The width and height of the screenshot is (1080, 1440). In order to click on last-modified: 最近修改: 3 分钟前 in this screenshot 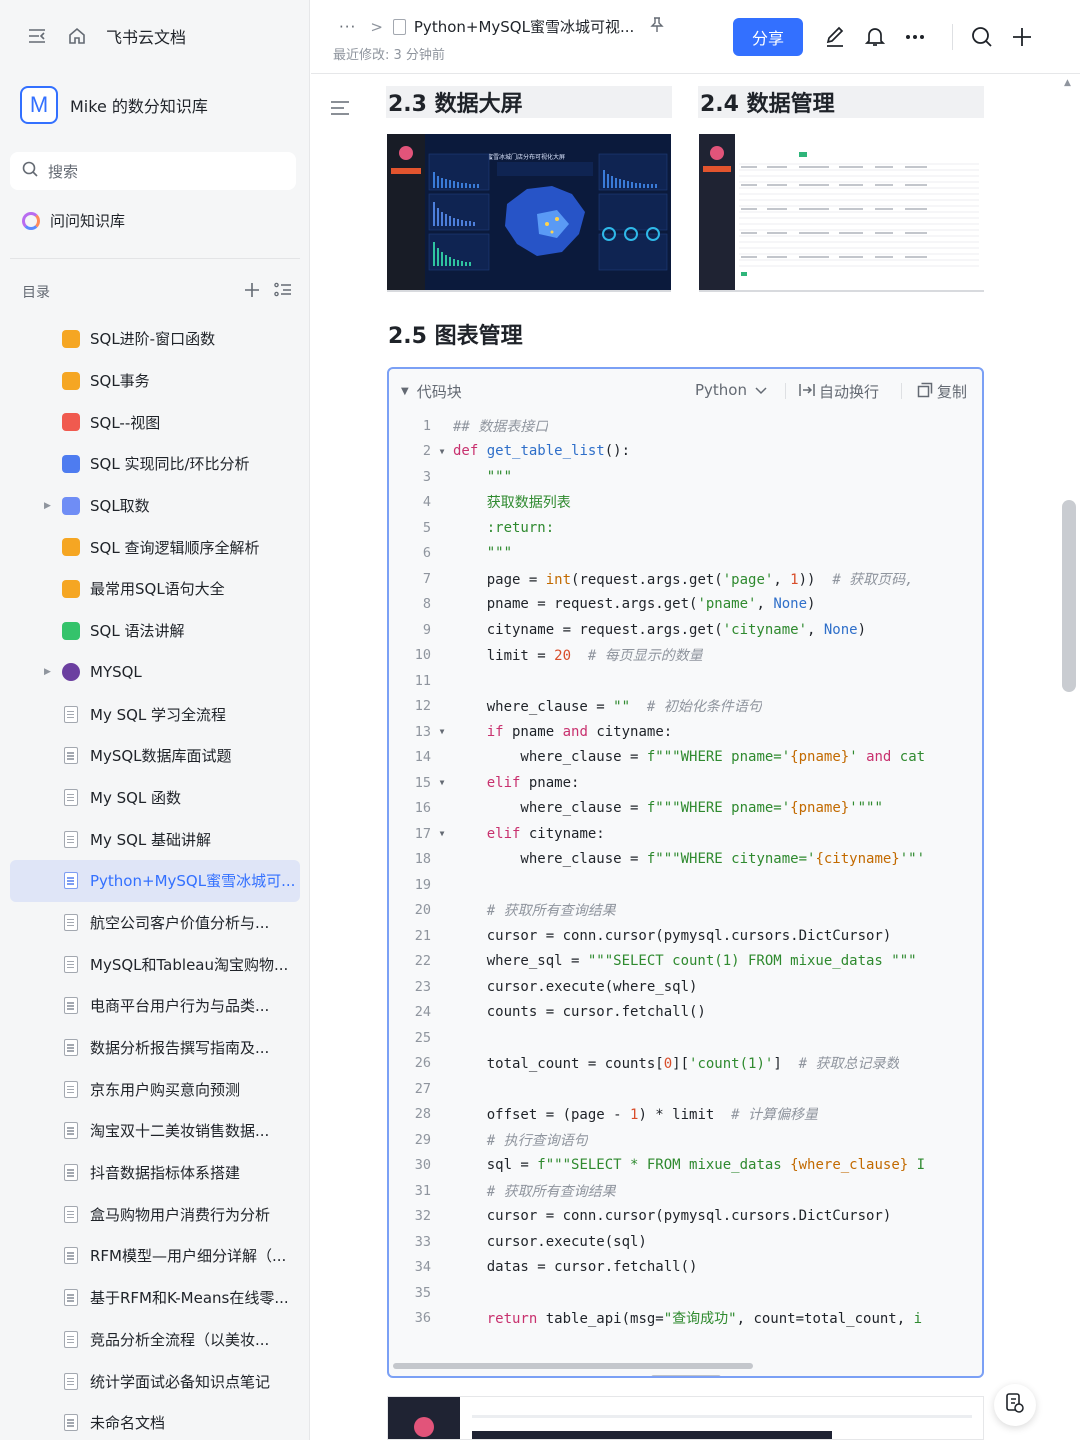, I will do `click(389, 55)`.